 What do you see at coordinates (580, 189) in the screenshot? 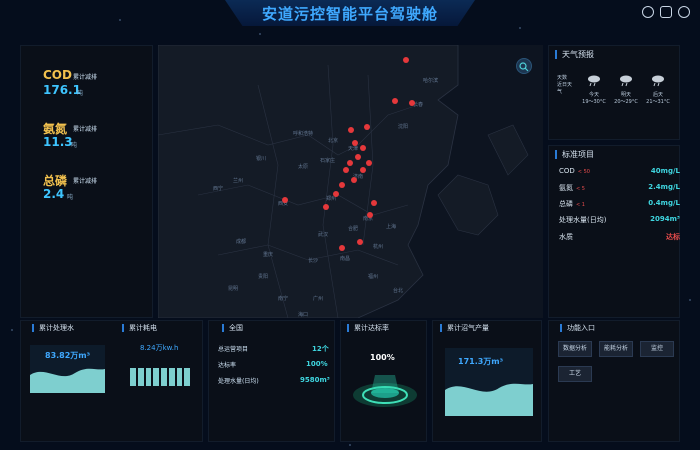
I see `standard-row-limit: < 5` at bounding box center [580, 189].